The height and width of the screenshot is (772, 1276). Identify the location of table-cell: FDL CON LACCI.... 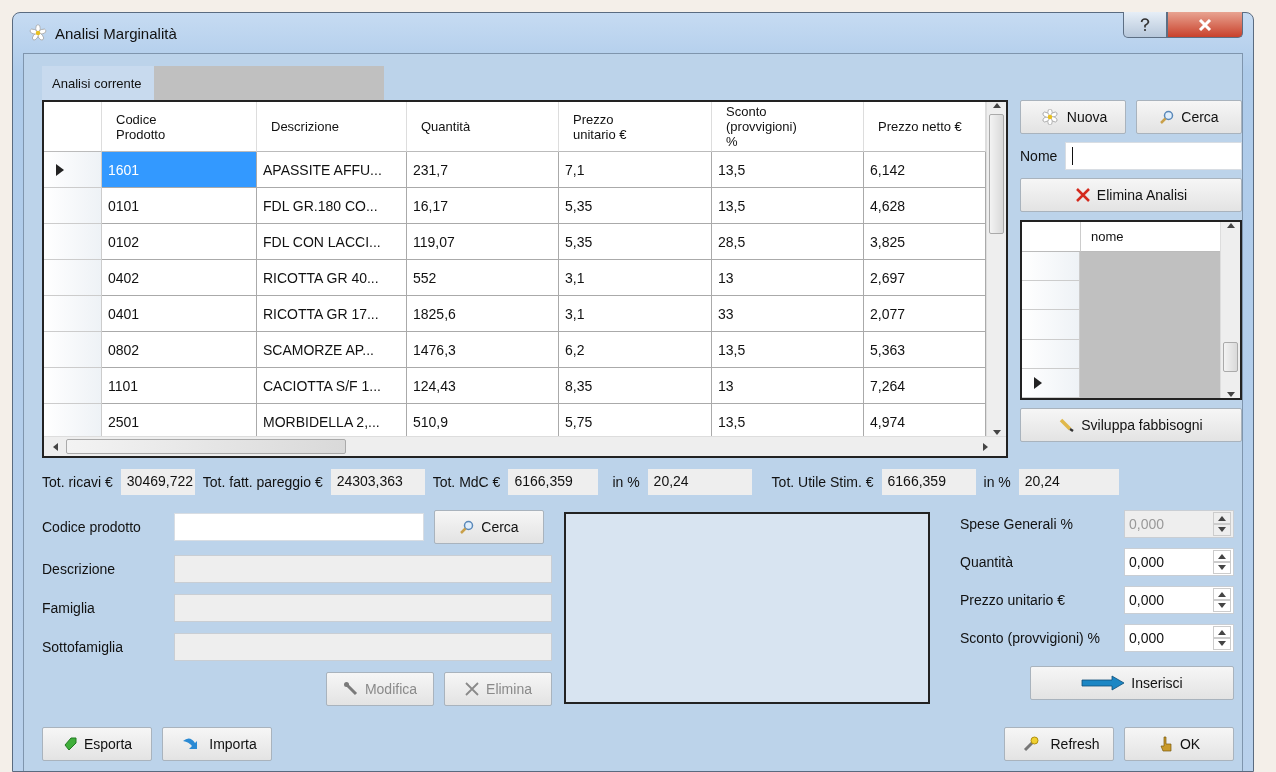
(332, 242).